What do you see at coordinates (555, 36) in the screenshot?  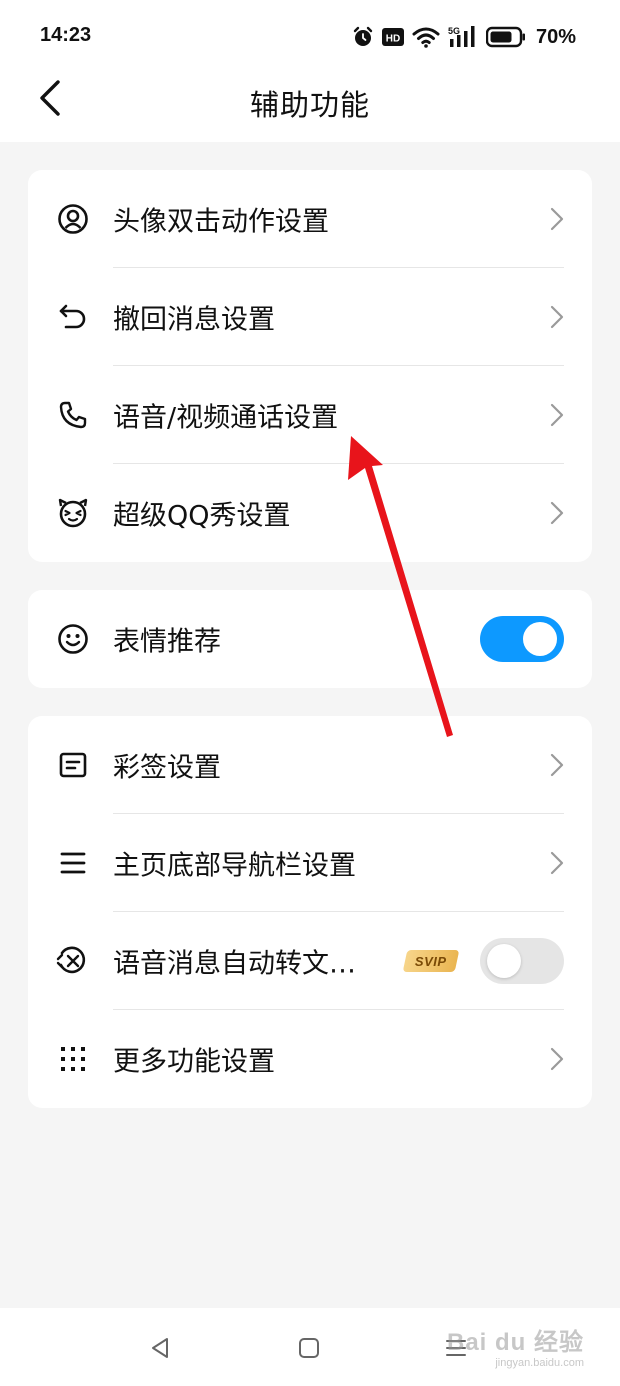 I see `battery-percent: 70%` at bounding box center [555, 36].